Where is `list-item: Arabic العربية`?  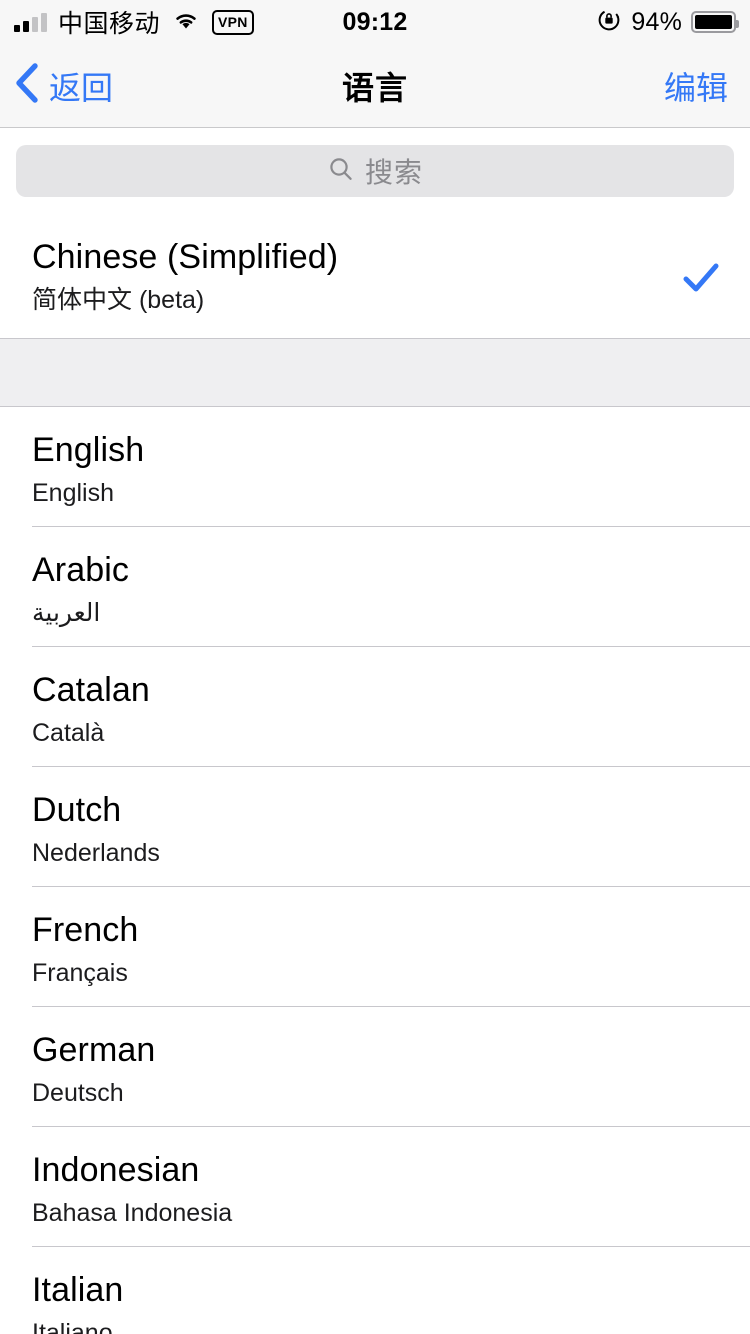
list-item: Arabic العربية is located at coordinates (375, 587).